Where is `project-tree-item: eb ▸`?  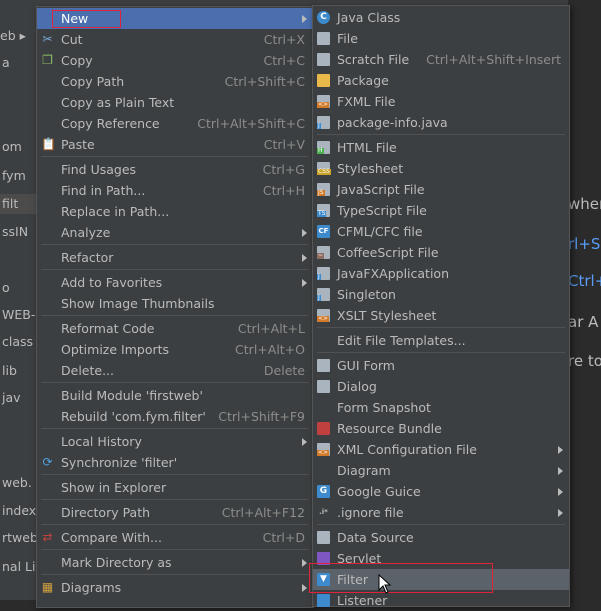
project-tree-item: eb ▸ is located at coordinates (20, 36).